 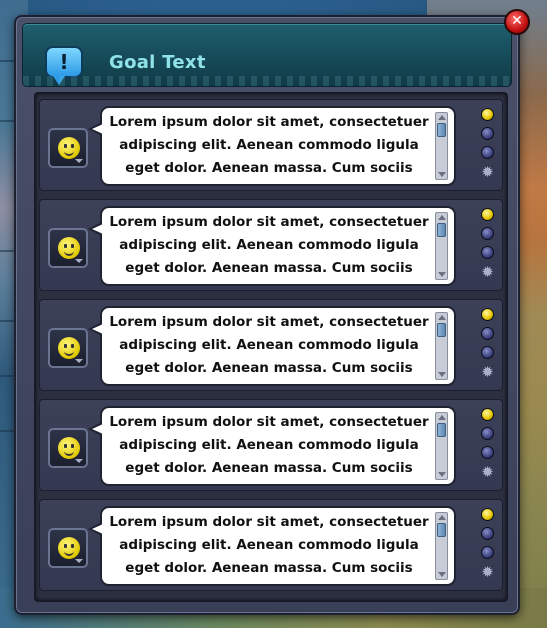 I want to click on speech-bubble-alert-icon: !, so click(x=64, y=65).